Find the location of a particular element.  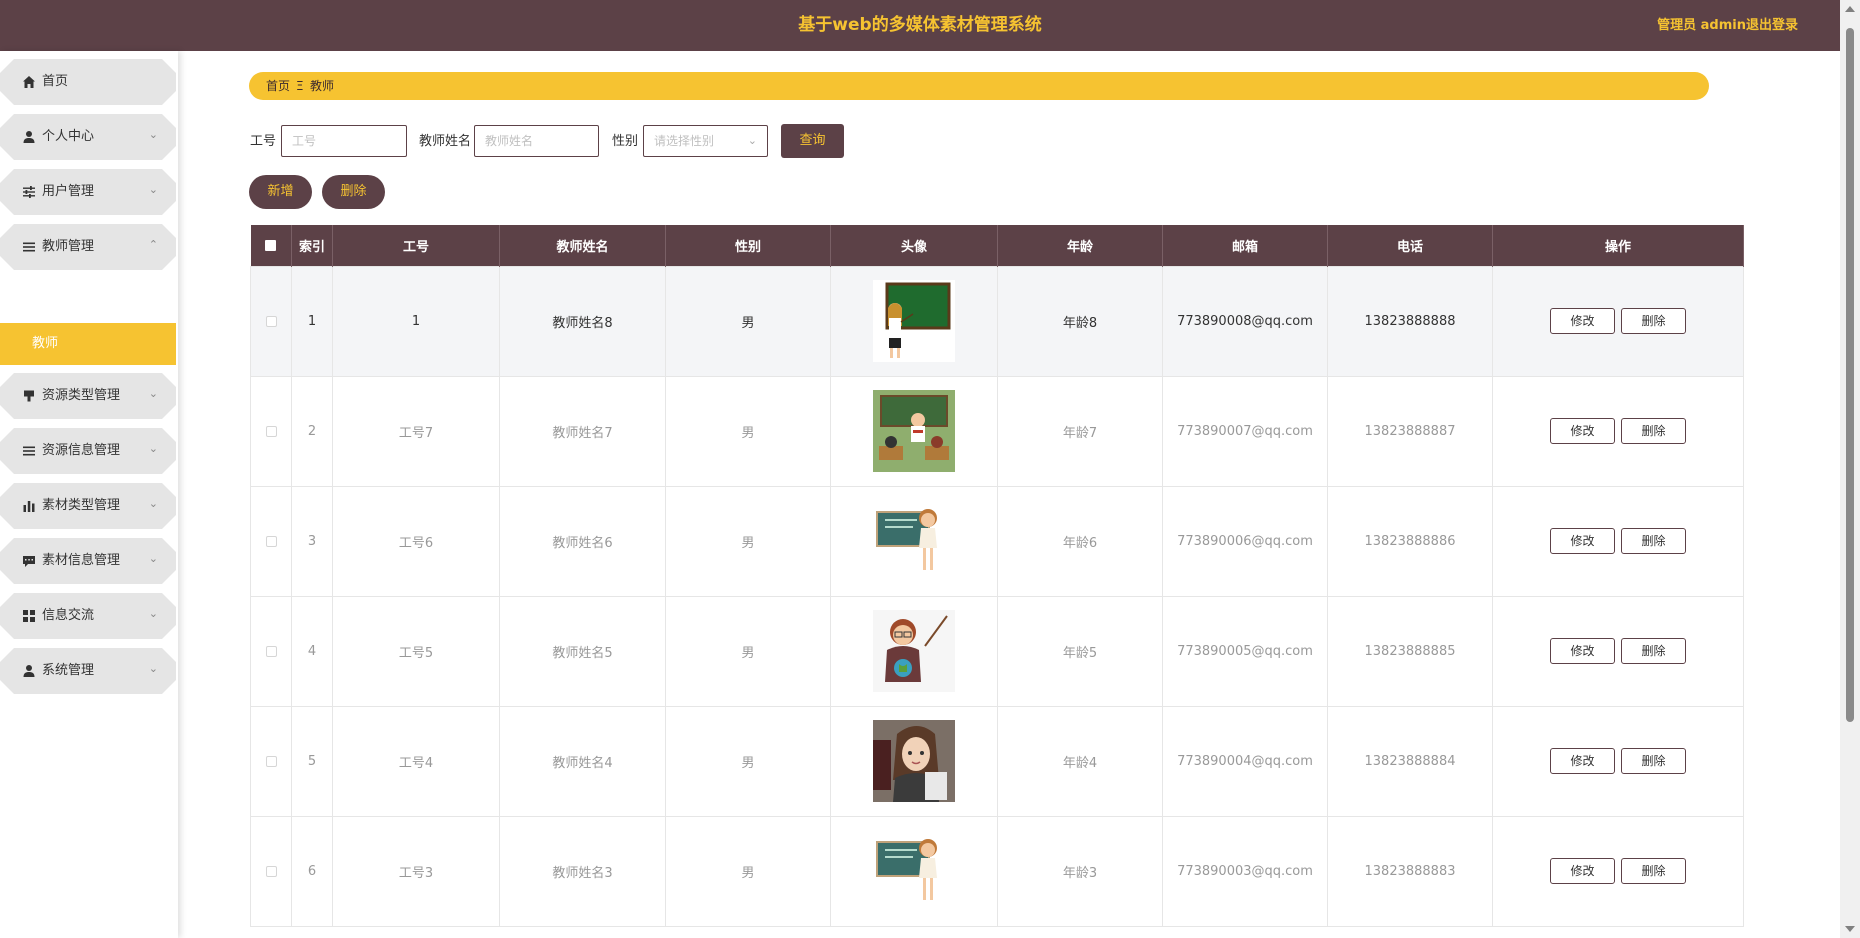

email-cell: 773890006@qq.com is located at coordinates (1245, 541).